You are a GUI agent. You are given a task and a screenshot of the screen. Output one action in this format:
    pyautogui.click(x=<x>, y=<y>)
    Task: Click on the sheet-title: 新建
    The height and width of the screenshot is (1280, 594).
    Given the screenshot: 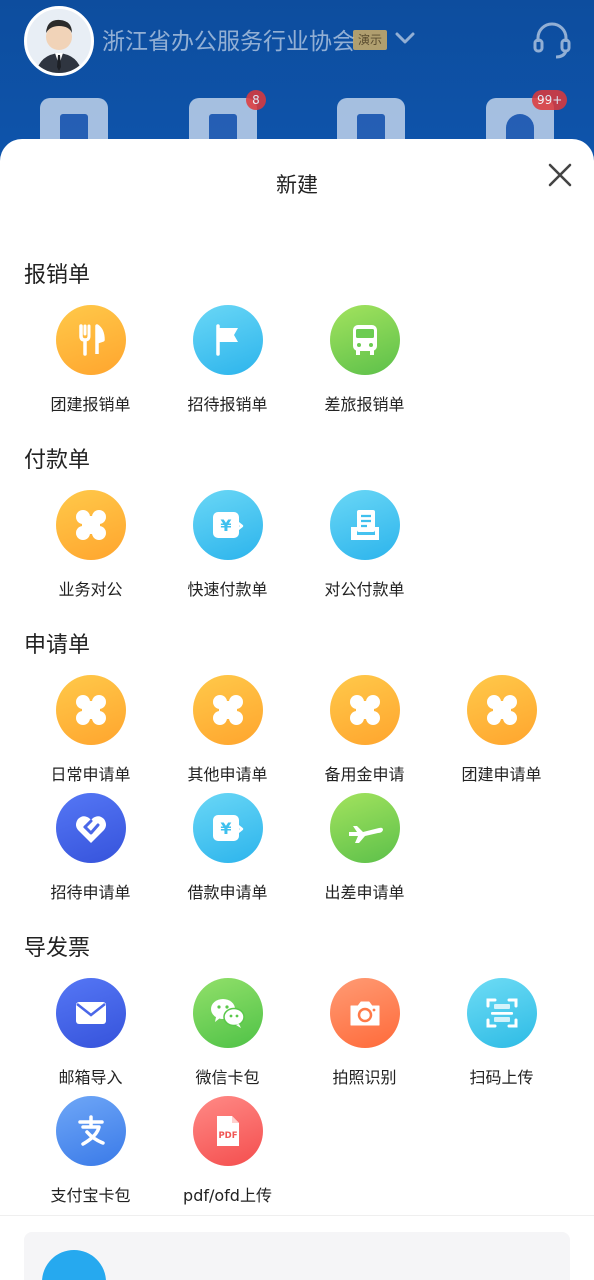 What is the action you would take?
    pyautogui.click(x=297, y=185)
    